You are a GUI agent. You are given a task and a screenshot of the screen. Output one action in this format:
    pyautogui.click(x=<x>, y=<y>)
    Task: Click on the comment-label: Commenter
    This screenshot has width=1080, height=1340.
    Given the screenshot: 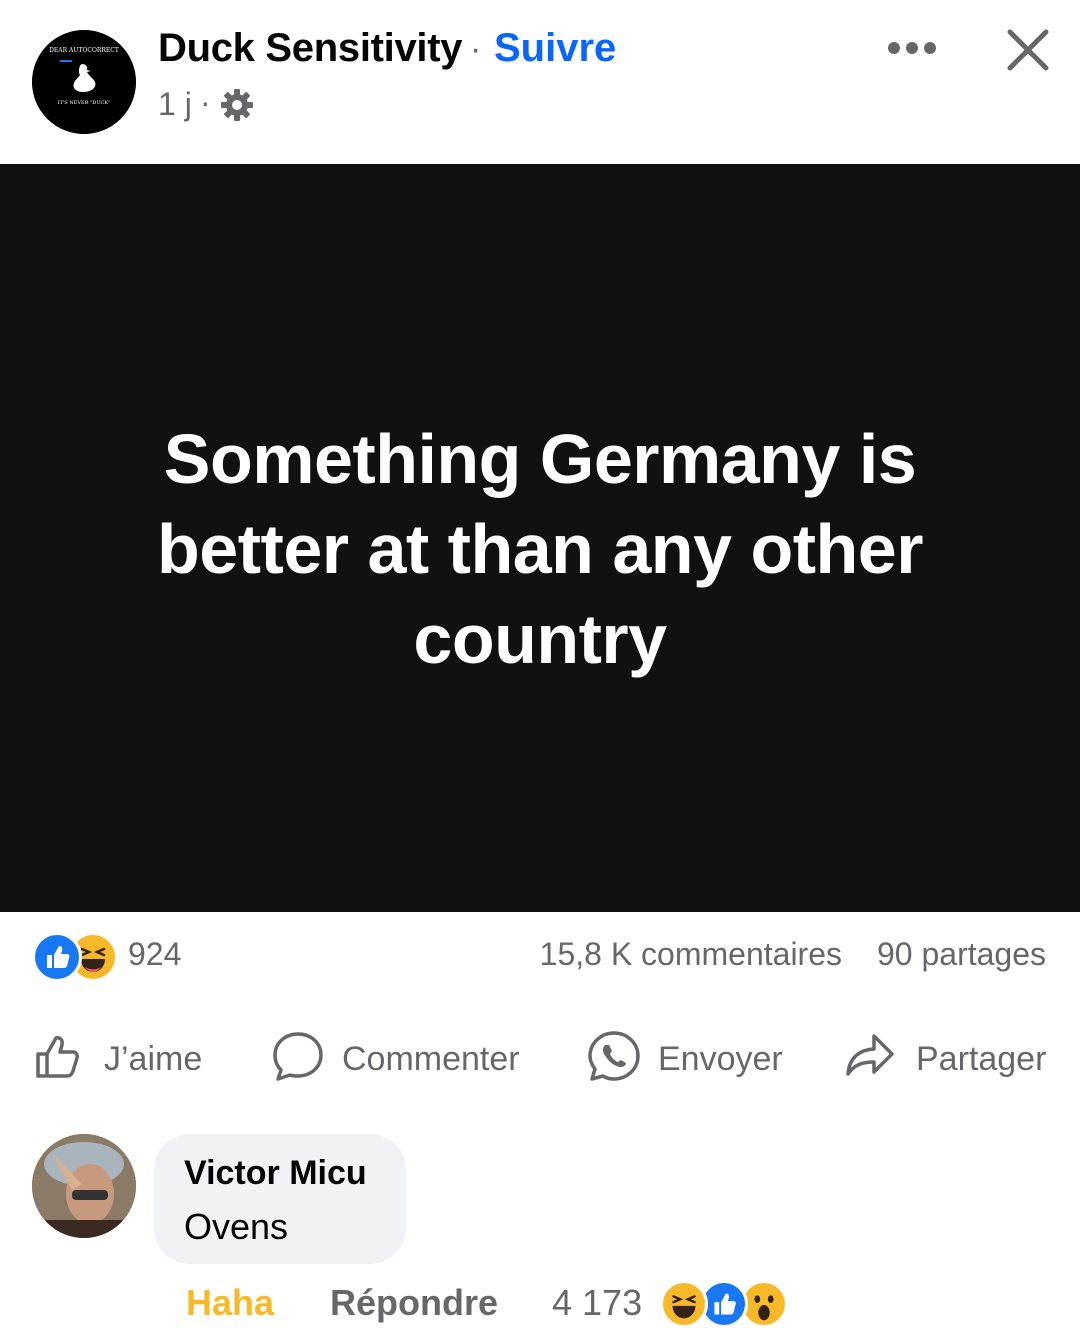 What is the action you would take?
    pyautogui.click(x=431, y=1059)
    